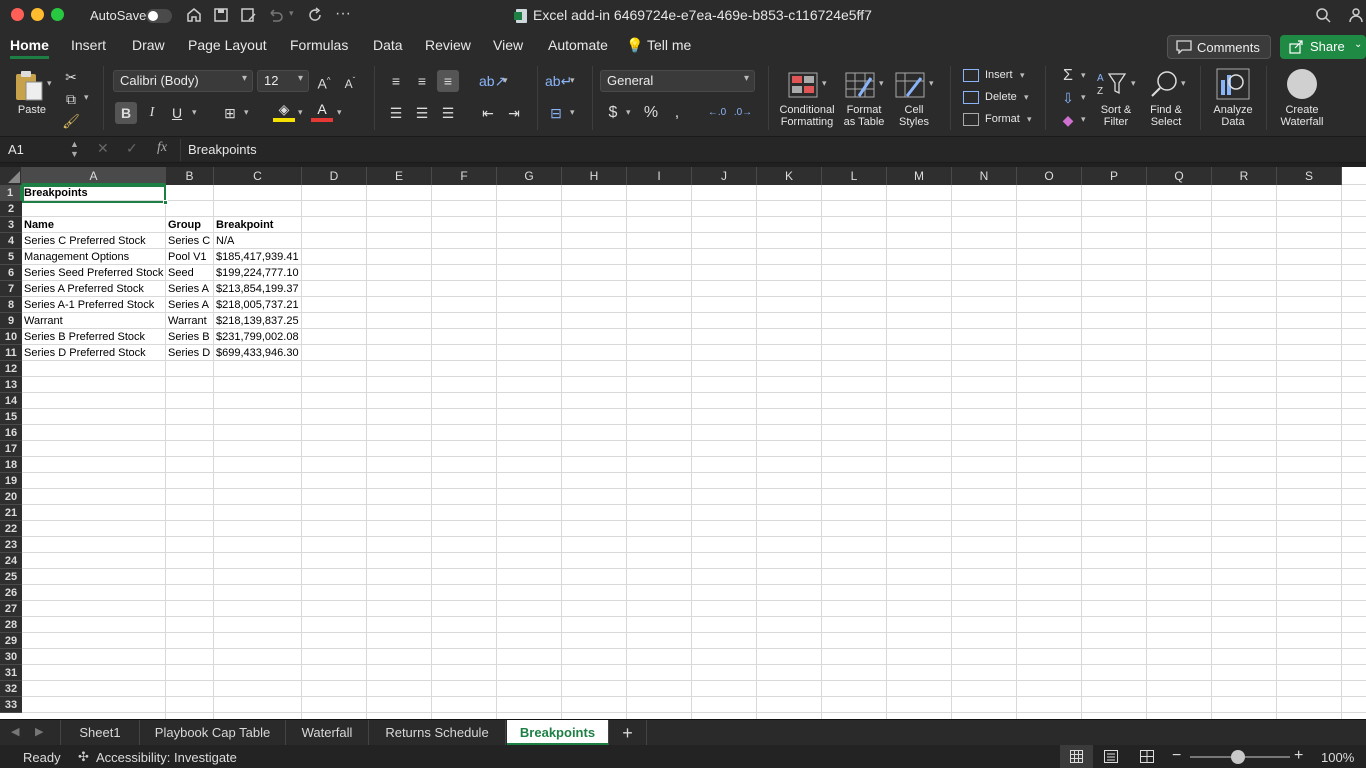 The height and width of the screenshot is (768, 1366). What do you see at coordinates (230, 113) in the screenshot?
I see `borders-icon: ⊞` at bounding box center [230, 113].